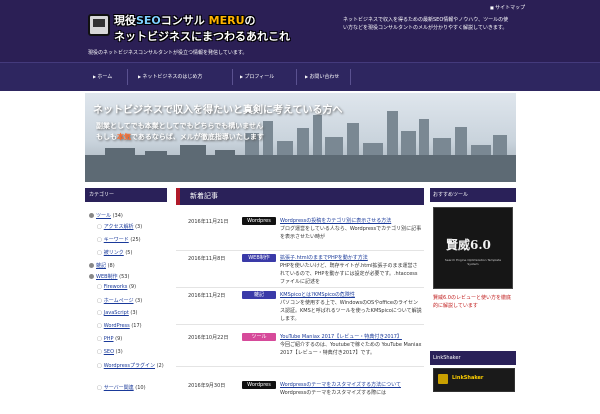 Image resolution: width=600 pixels, height=414 pixels. What do you see at coordinates (207, 259) in the screenshot?
I see `post-date: 2016年11月8日` at bounding box center [207, 259].